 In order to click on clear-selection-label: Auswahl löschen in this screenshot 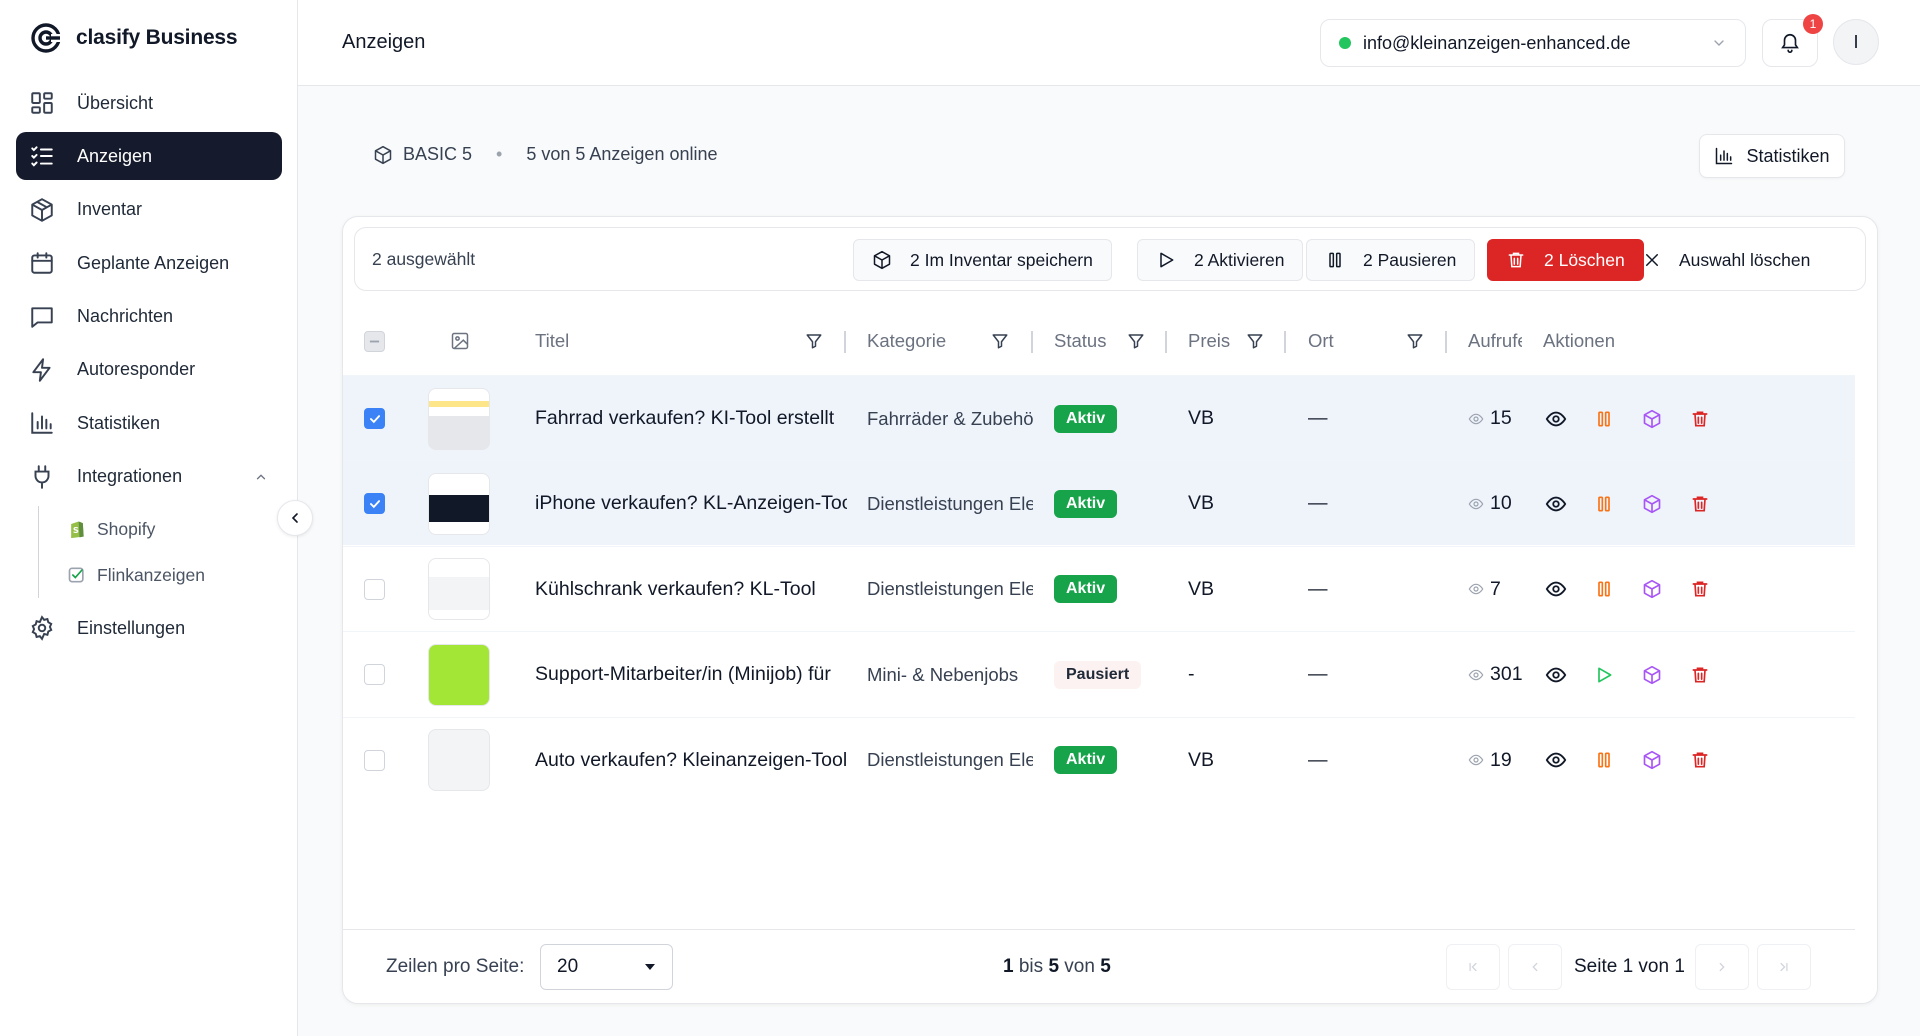, I will do `click(1745, 259)`.